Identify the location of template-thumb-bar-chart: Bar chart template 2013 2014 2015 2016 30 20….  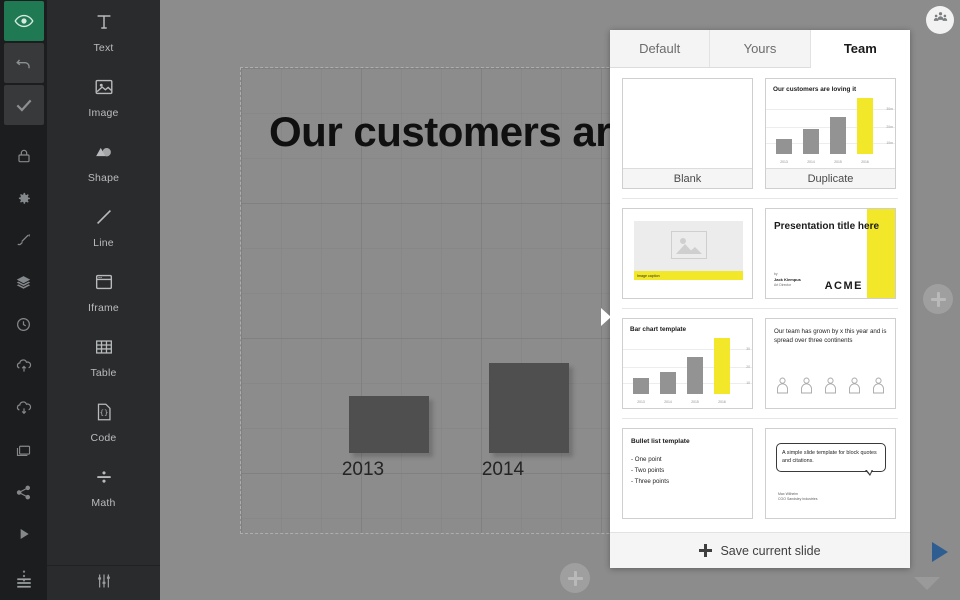
(687, 363).